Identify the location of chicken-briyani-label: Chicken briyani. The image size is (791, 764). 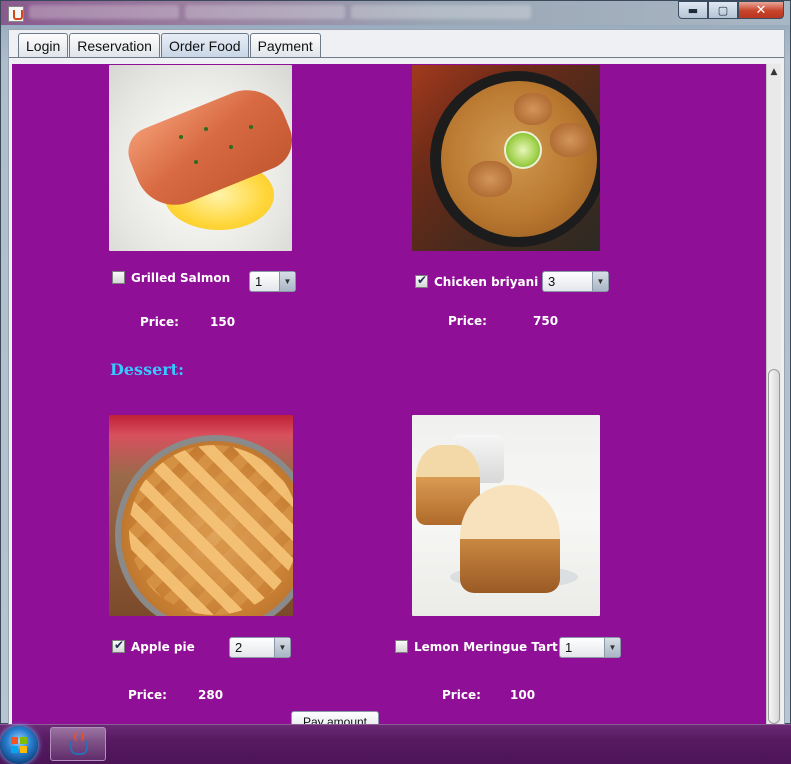
(486, 282).